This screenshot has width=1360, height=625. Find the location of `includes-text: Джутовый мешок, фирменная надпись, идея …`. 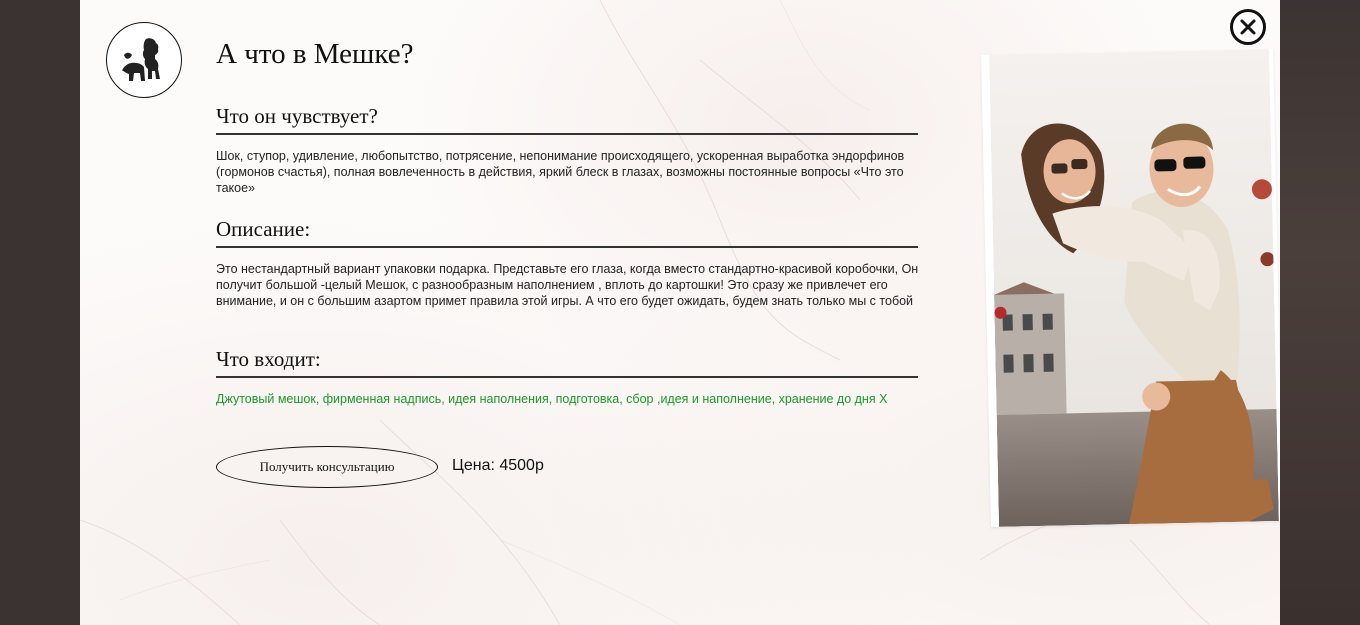

includes-text: Джутовый мешок, фирменная надпись, идея … is located at coordinates (552, 399).